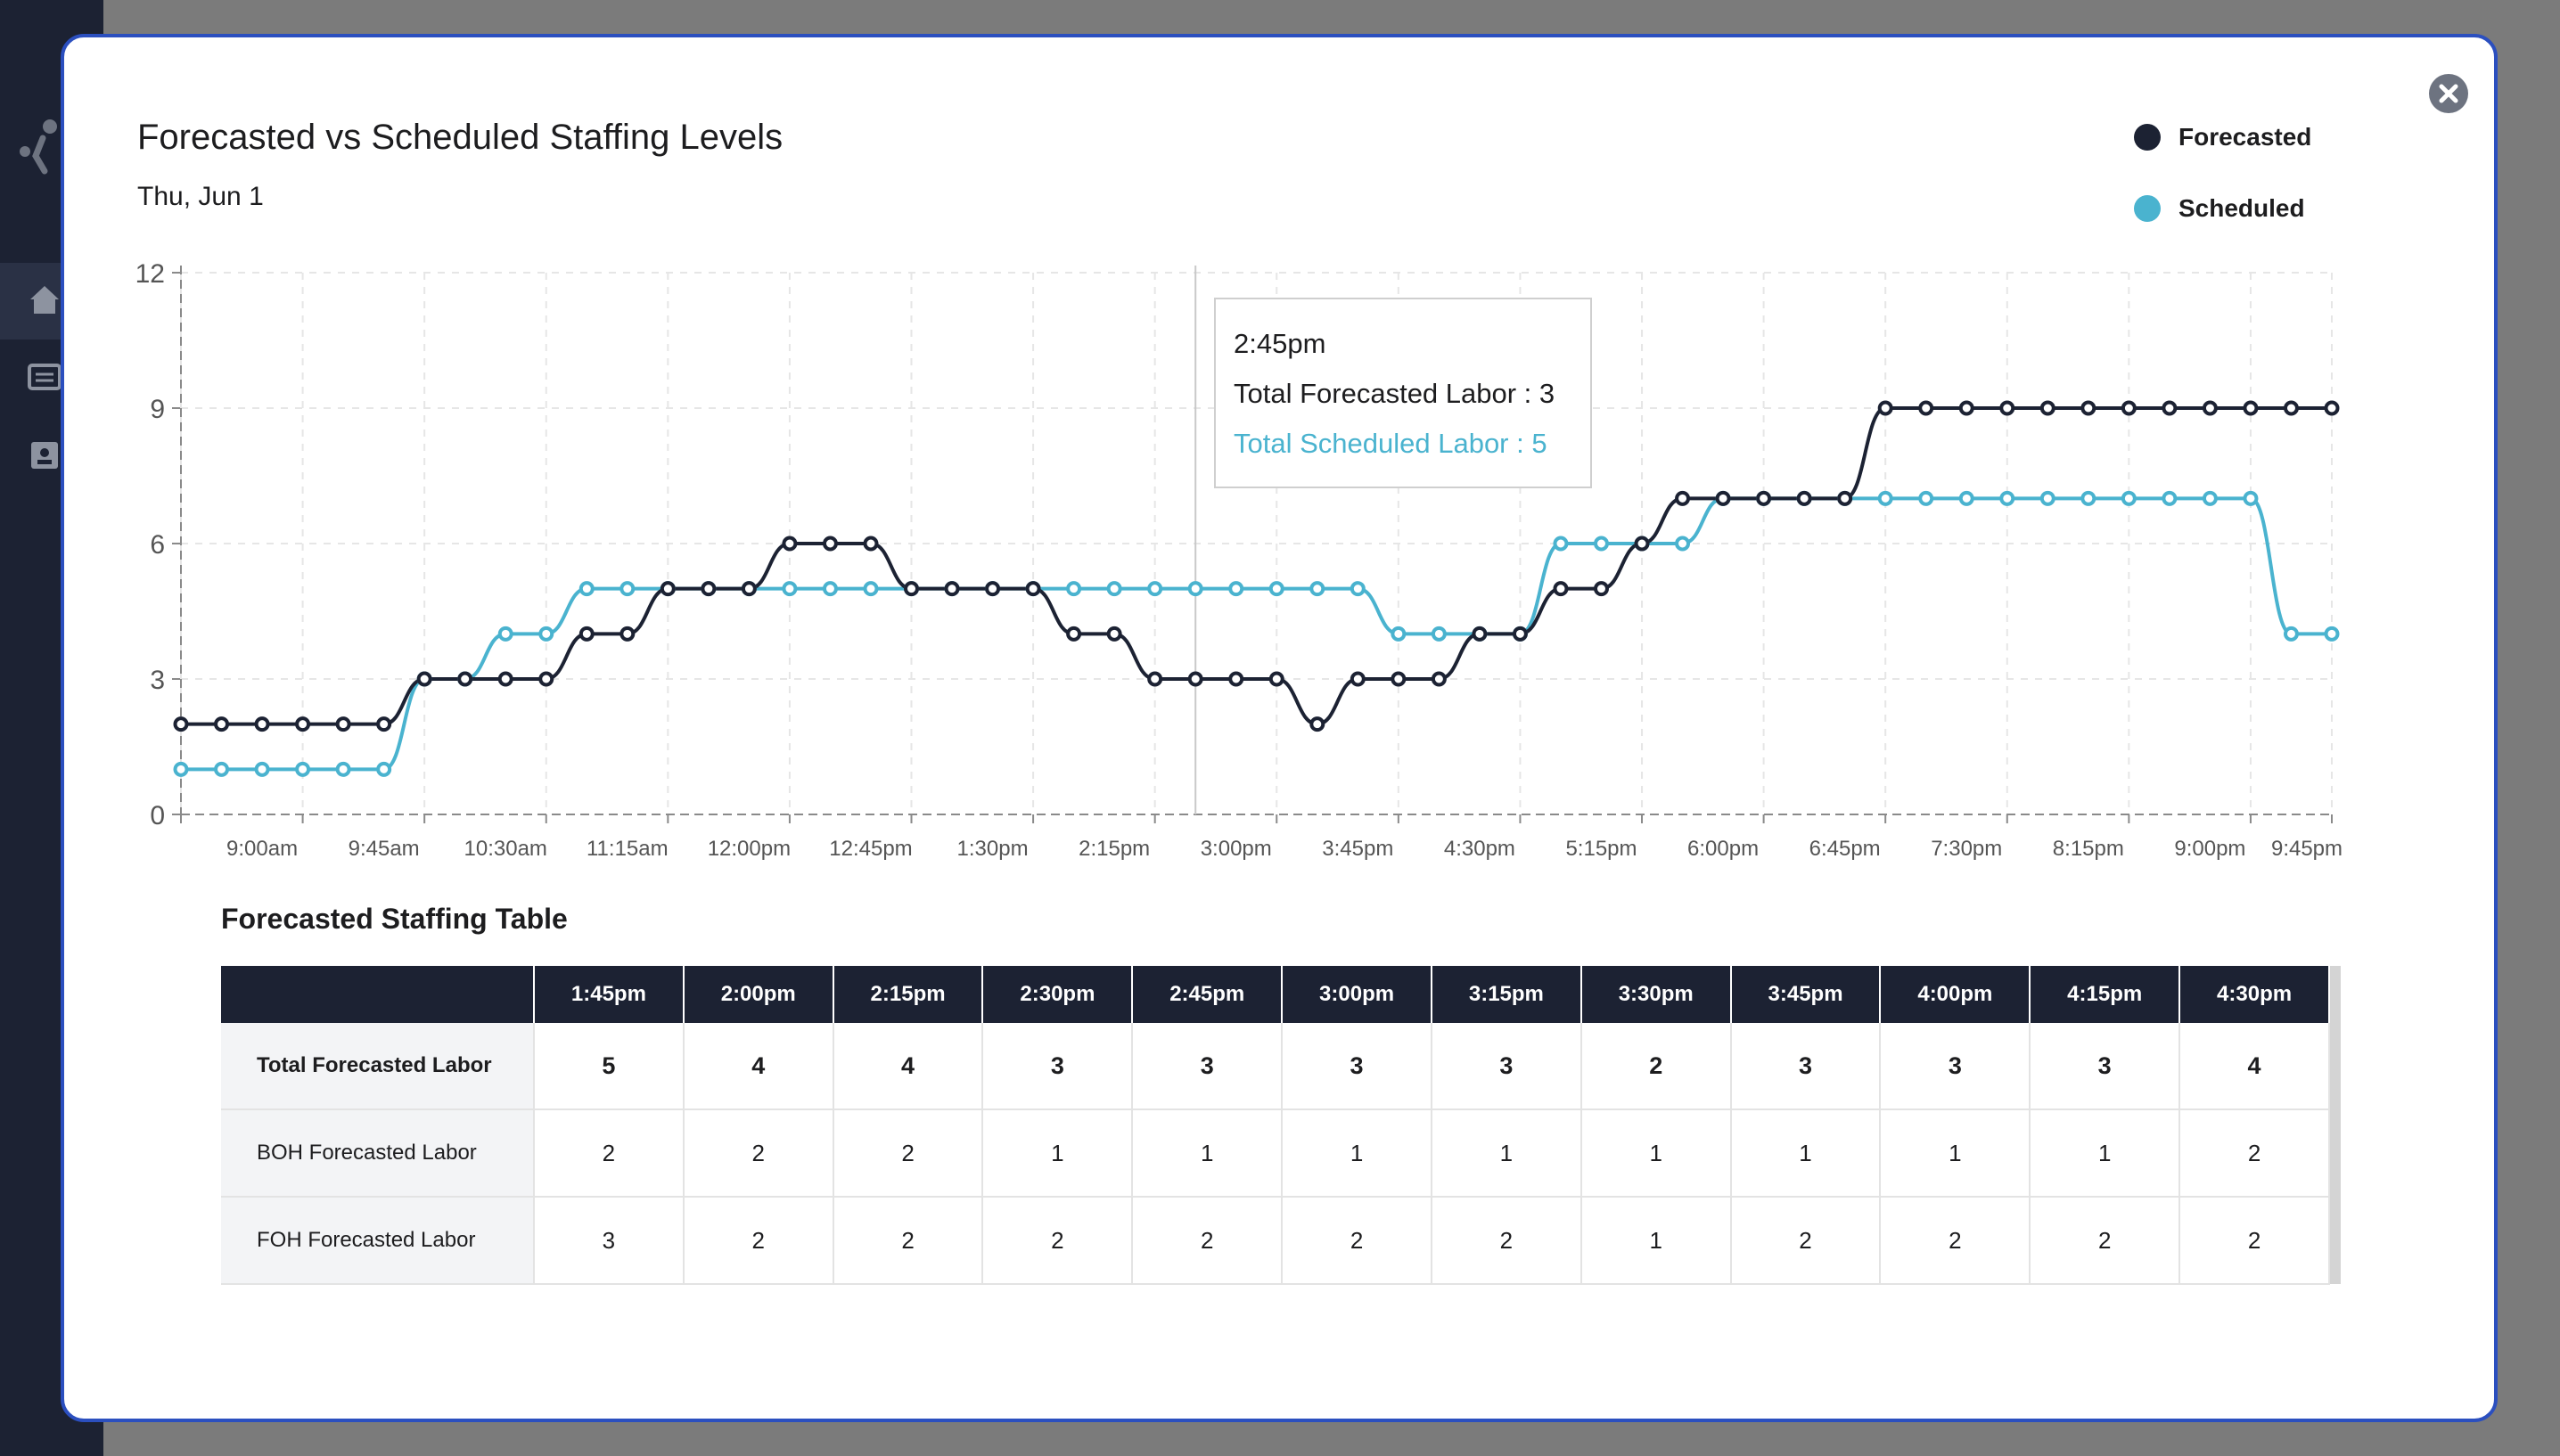 The image size is (2560, 1456). Describe the element at coordinates (1506, 994) in the screenshot. I see `table-column-header: 3:15pm` at that location.